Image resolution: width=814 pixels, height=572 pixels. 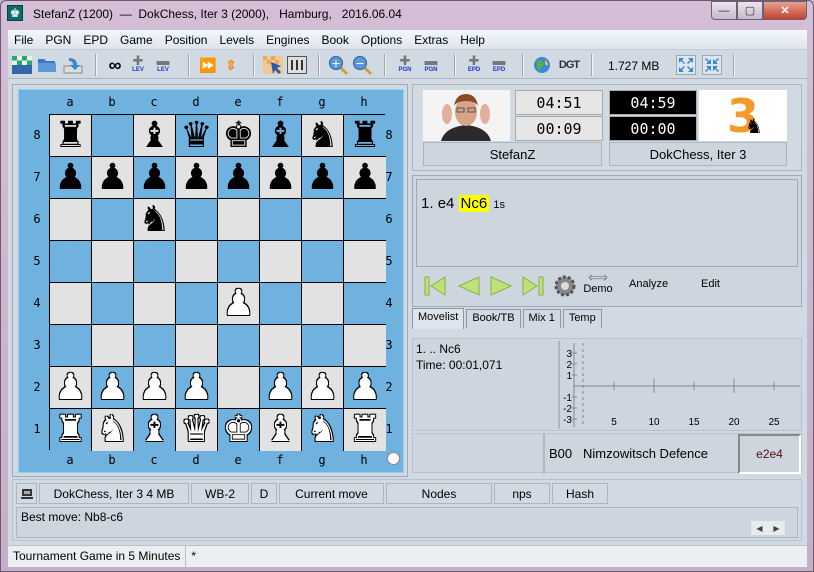 I want to click on square-b7: ♟, so click(x=113, y=178).